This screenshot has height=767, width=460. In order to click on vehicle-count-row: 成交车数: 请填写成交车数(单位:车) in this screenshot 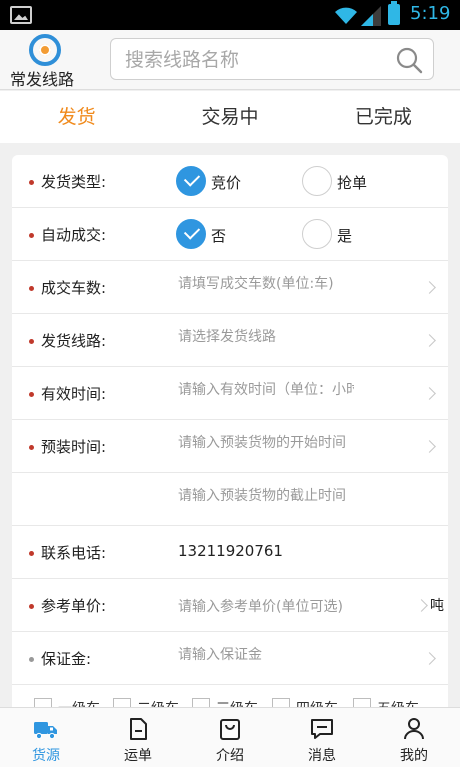, I will do `click(230, 287)`.